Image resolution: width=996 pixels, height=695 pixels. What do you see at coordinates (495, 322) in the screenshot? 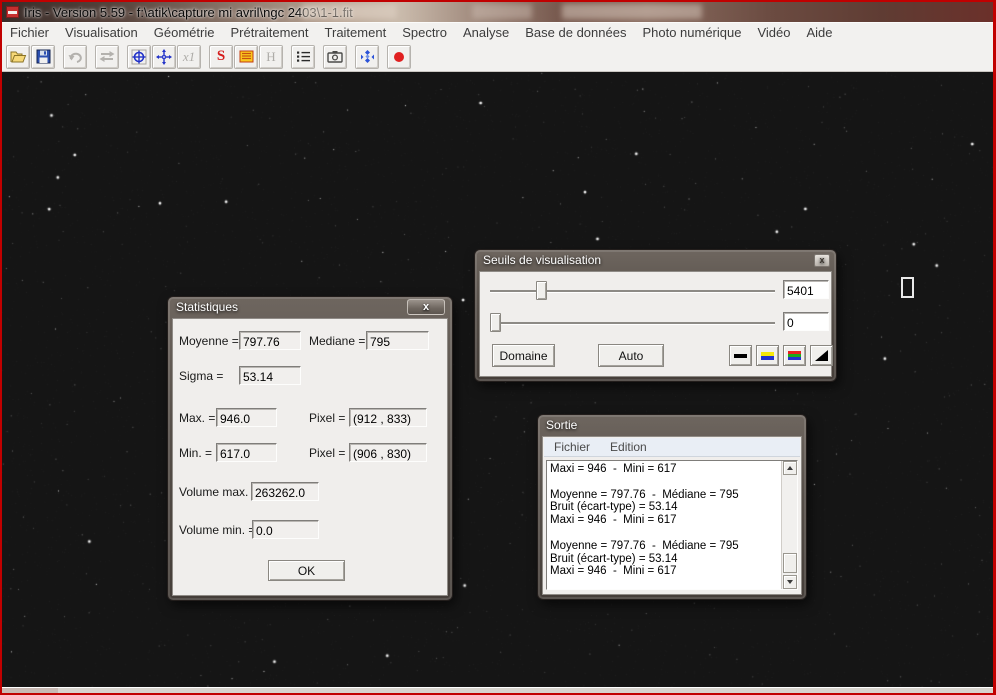
I see `low-threshold-slider-thumb` at bounding box center [495, 322].